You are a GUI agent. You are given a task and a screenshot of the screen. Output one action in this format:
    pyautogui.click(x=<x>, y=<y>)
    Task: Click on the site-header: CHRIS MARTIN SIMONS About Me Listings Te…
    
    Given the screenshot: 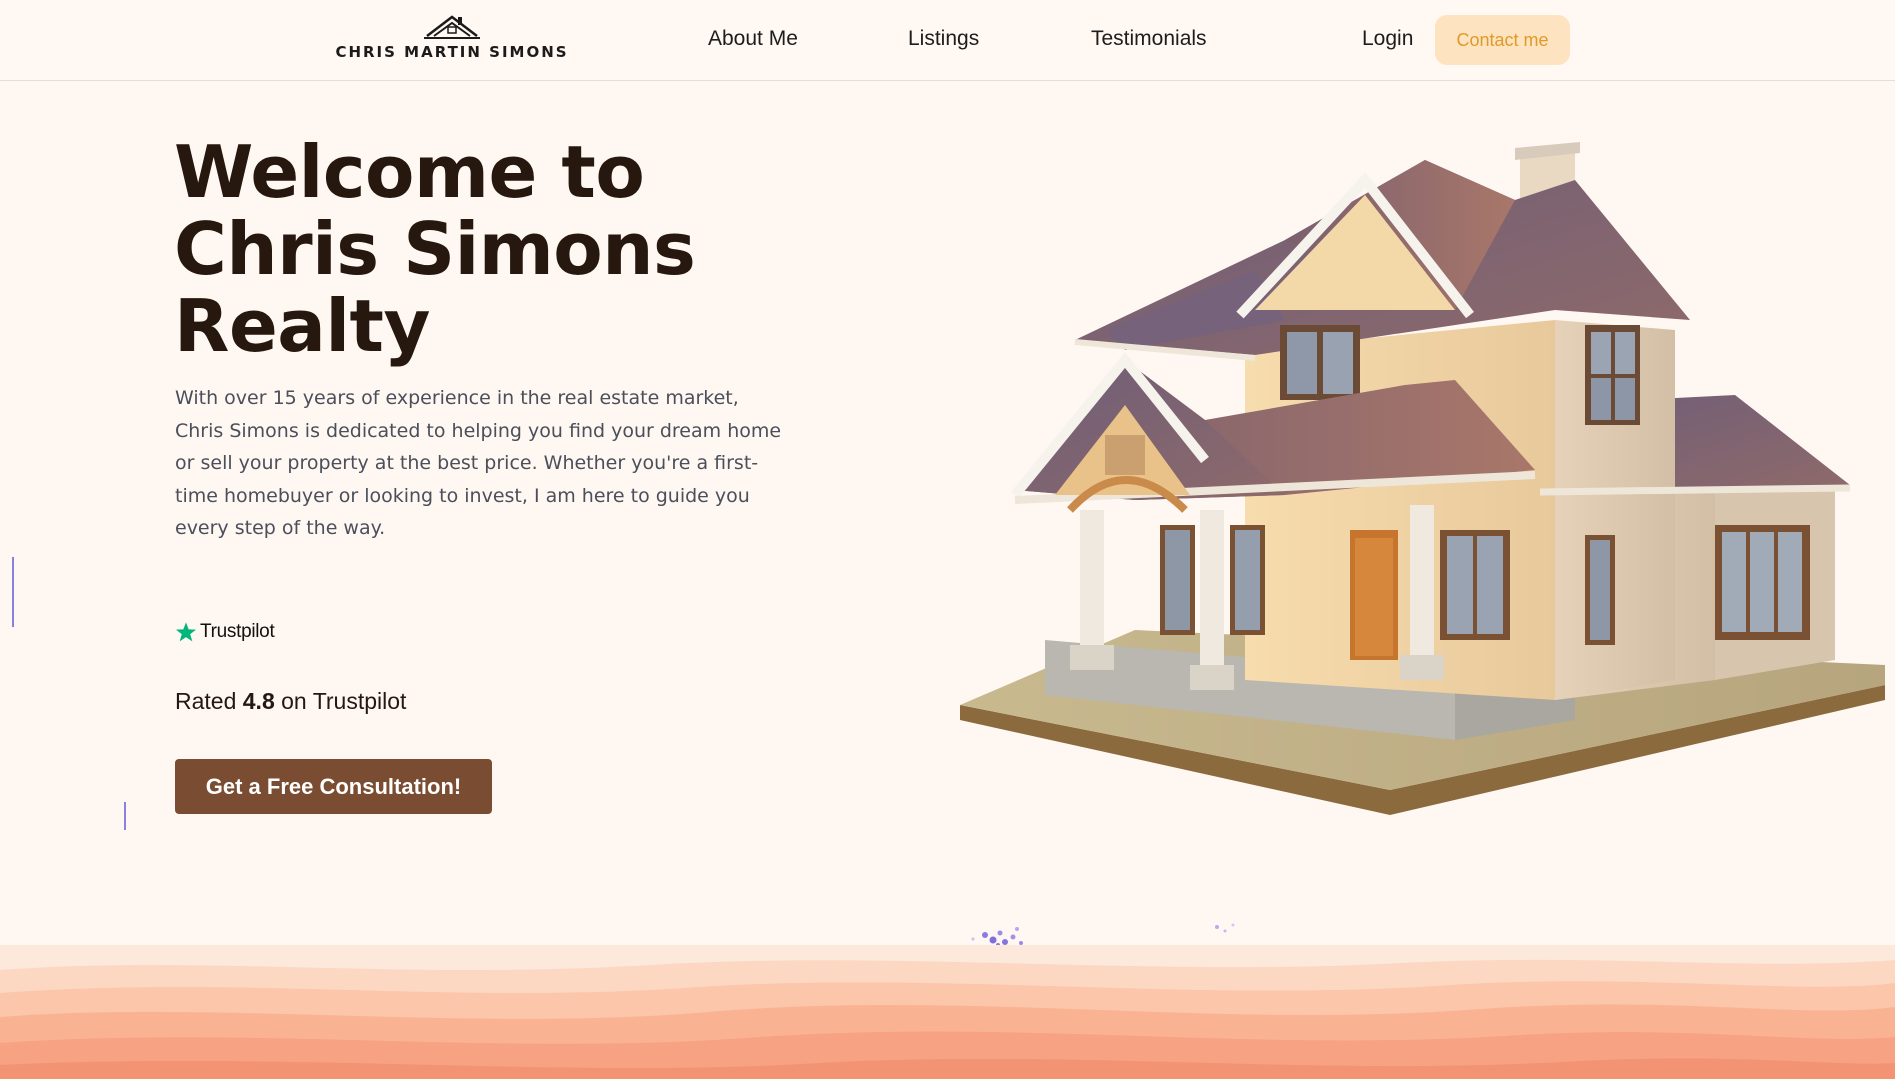 What is the action you would take?
    pyautogui.click(x=947, y=40)
    